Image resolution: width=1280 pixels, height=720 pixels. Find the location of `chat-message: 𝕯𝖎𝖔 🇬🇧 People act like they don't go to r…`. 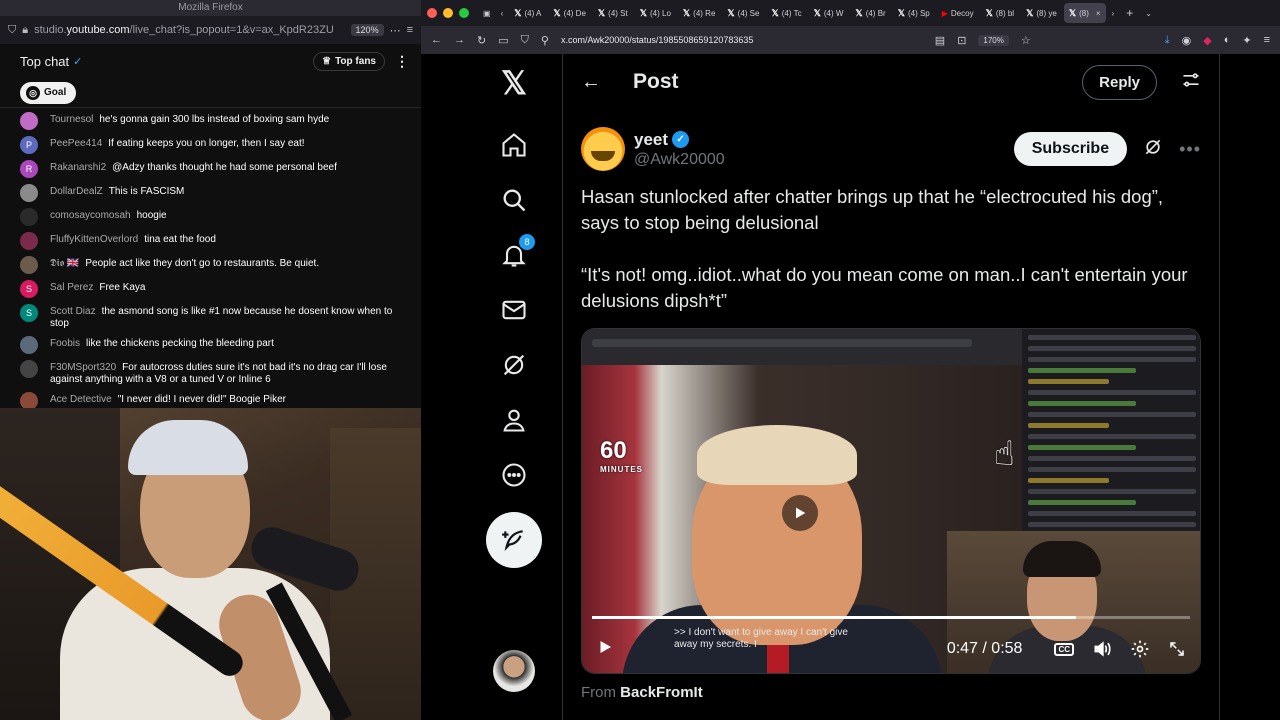

chat-message: 𝕯𝖎𝖔 🇬🇧 People act like they don't go to r… is located at coordinates (210, 266).